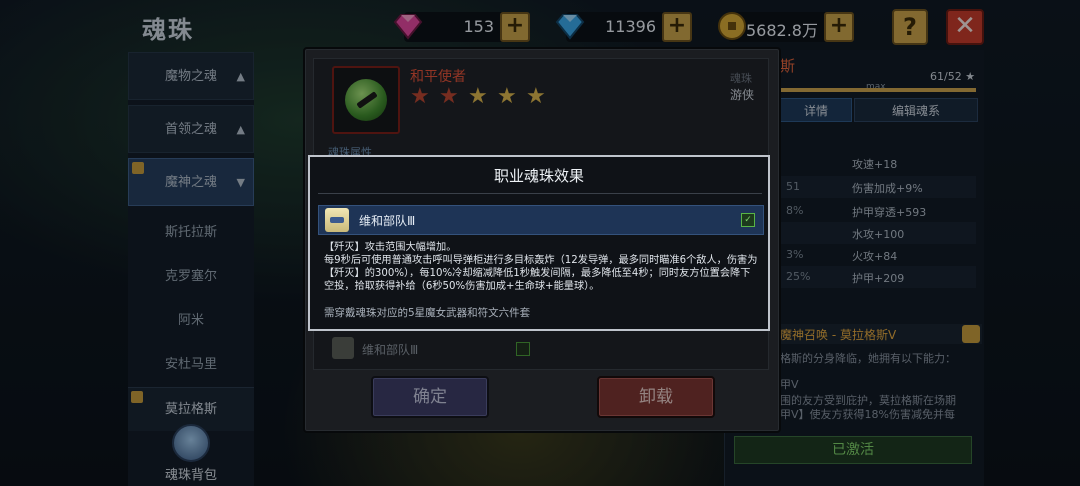 Image resolution: width=1080 pixels, height=486 pixels. I want to click on sidebar-item-label: 莫拉格斯, so click(190, 409).